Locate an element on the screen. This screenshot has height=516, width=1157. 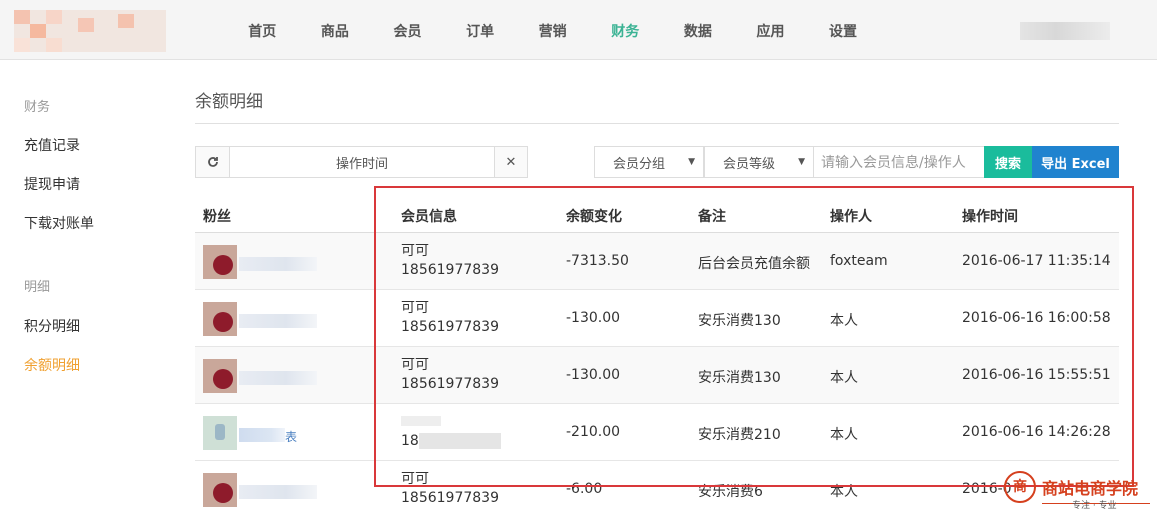
operation-time: 2016-06-16 16:00:58 is located at coordinates (1036, 318).